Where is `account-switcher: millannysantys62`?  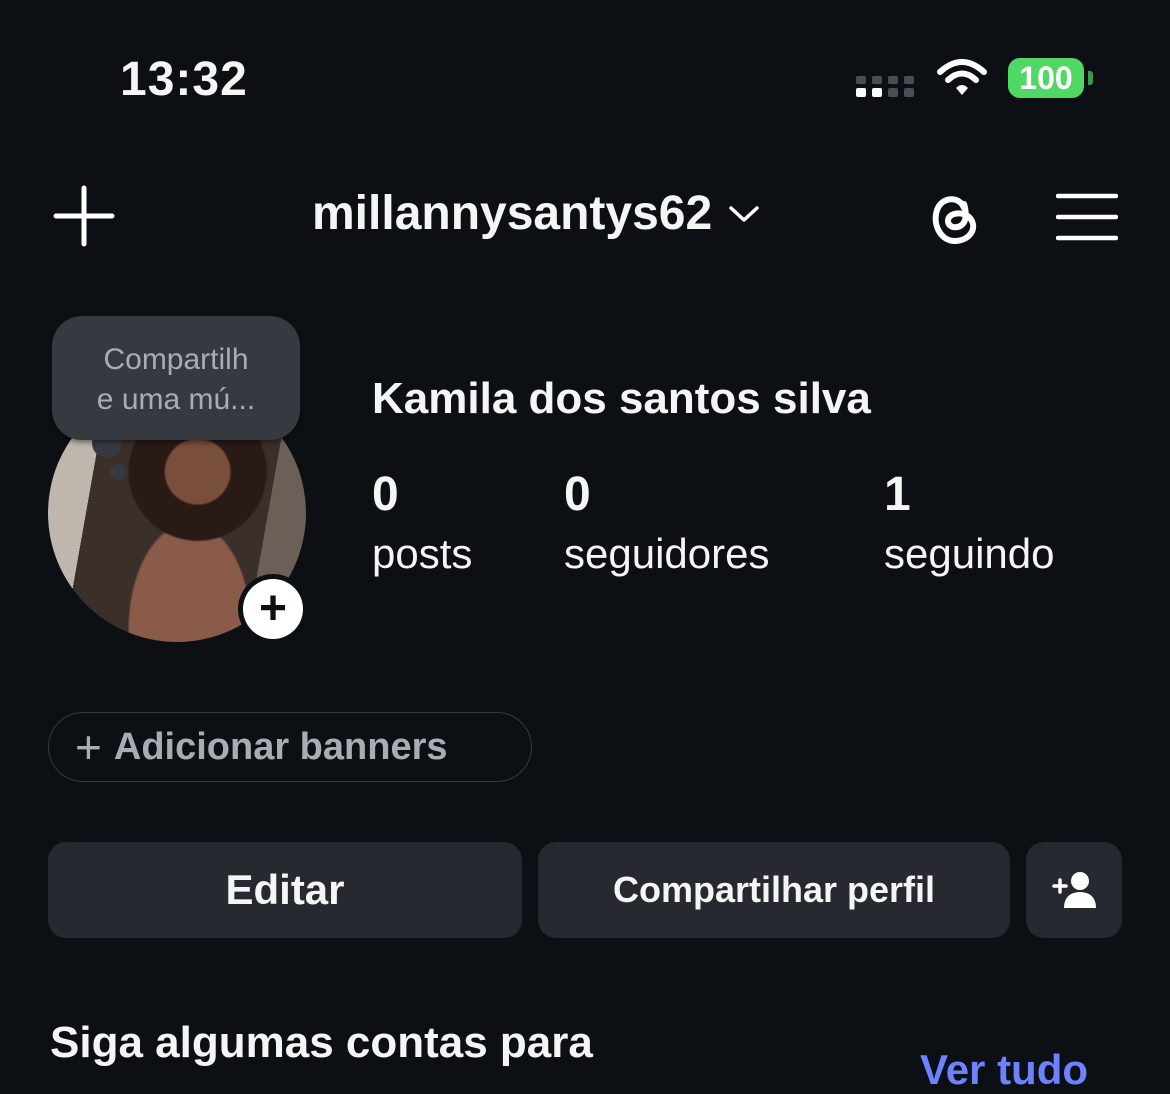
account-switcher: millannysantys62 is located at coordinates (536, 213).